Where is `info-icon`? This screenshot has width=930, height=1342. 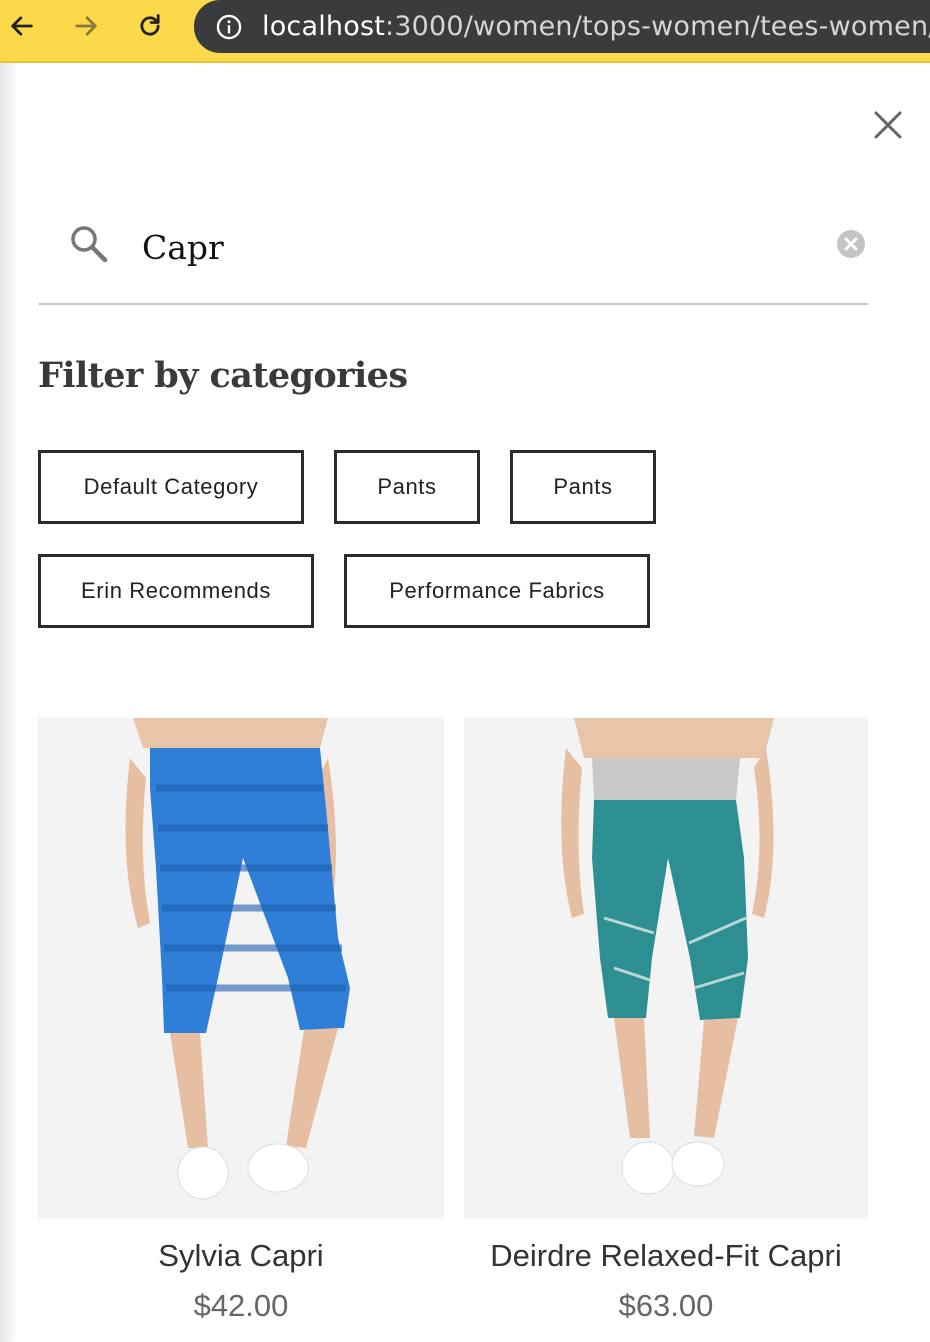
info-icon is located at coordinates (229, 27).